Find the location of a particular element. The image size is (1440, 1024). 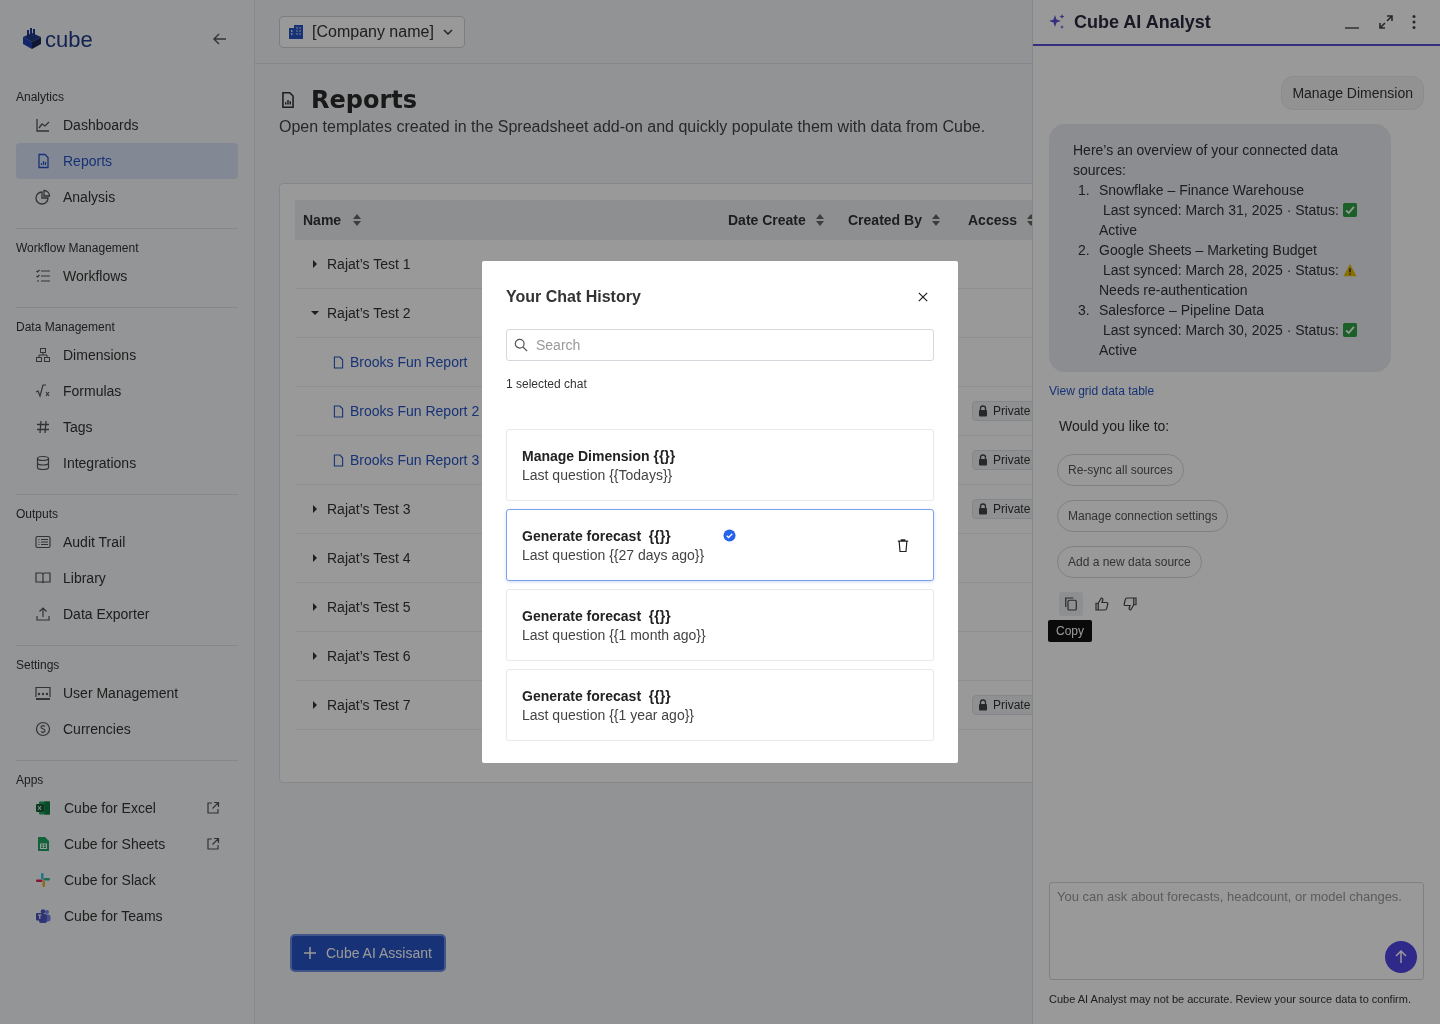

thumbs-up-icon is located at coordinates (1102, 604).